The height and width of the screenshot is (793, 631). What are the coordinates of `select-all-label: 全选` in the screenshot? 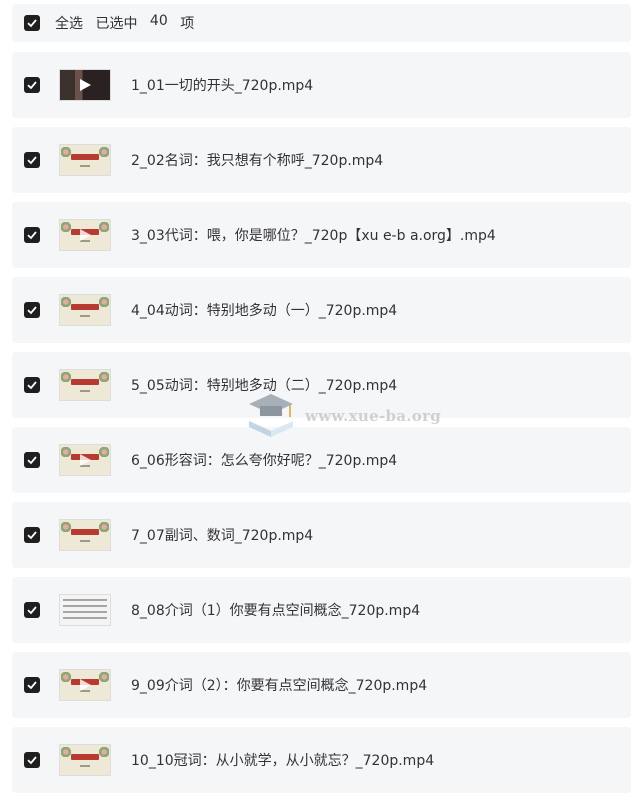 It's located at (69, 23).